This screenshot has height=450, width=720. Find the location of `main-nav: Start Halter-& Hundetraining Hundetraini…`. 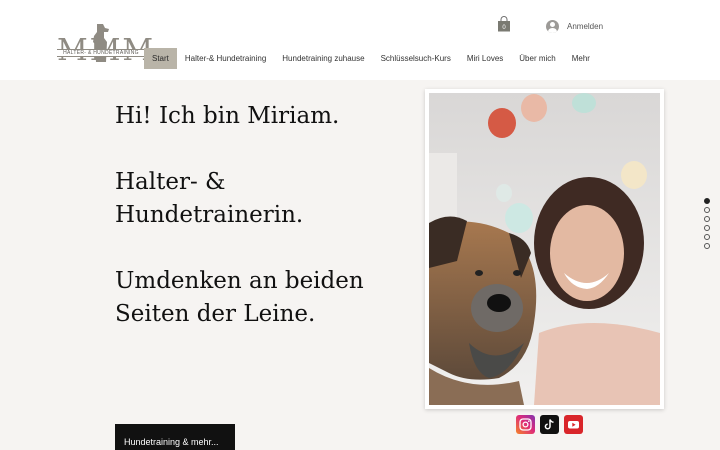

main-nav: Start Halter-& Hundetraining Hundetraini… is located at coordinates (371, 58).